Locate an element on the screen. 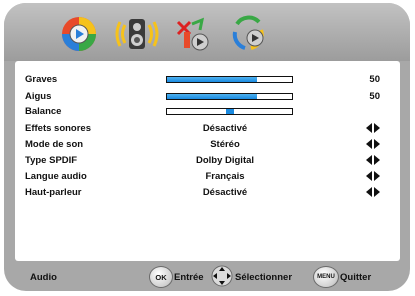 The height and width of the screenshot is (296, 415). bass-slider is located at coordinates (229, 79).